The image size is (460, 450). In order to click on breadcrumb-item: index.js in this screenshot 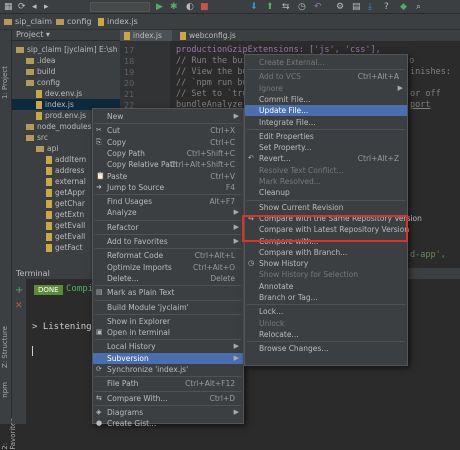, I will do `click(118, 21)`.